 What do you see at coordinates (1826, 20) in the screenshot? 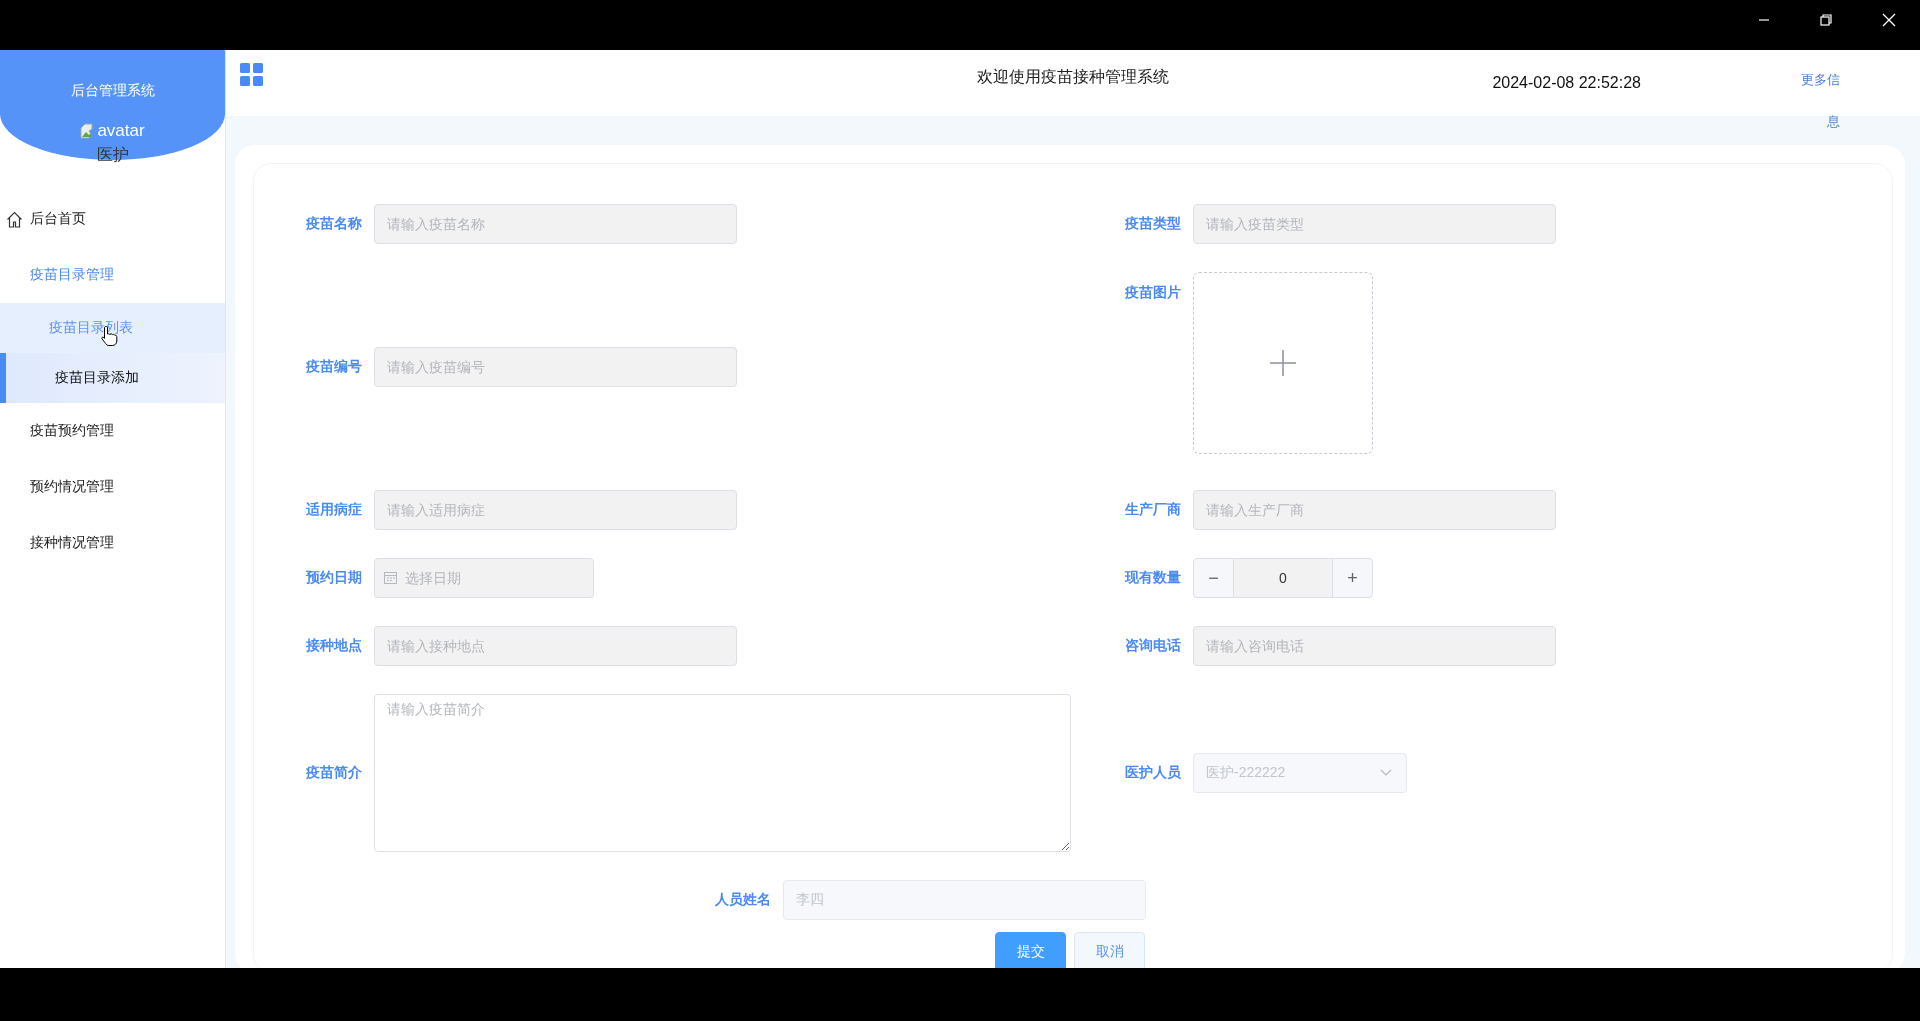
I see `restore-icon` at bounding box center [1826, 20].